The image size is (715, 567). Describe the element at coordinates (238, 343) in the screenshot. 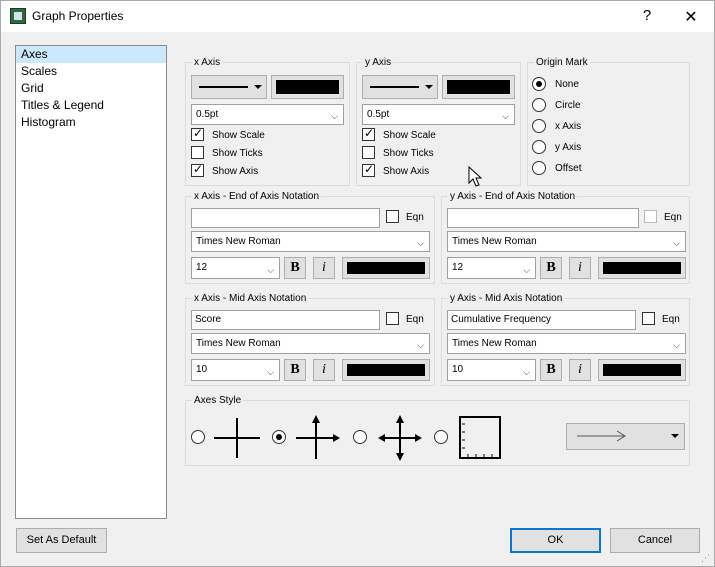

I see `x-mid-font-value: Times New Roman` at that location.